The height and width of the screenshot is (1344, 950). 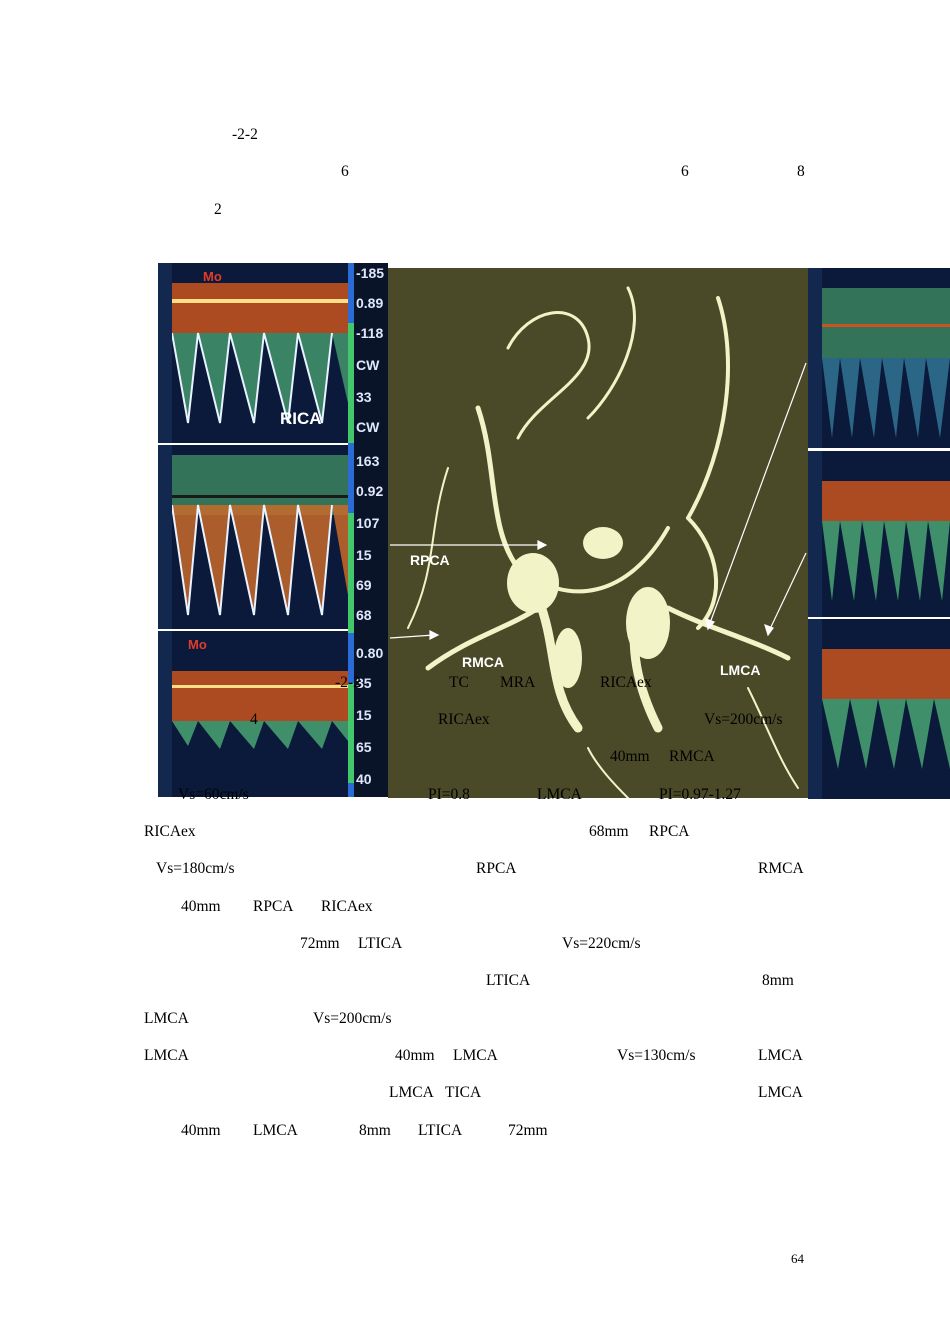 What do you see at coordinates (197, 644) in the screenshot?
I see `mode-label-3: Mo` at bounding box center [197, 644].